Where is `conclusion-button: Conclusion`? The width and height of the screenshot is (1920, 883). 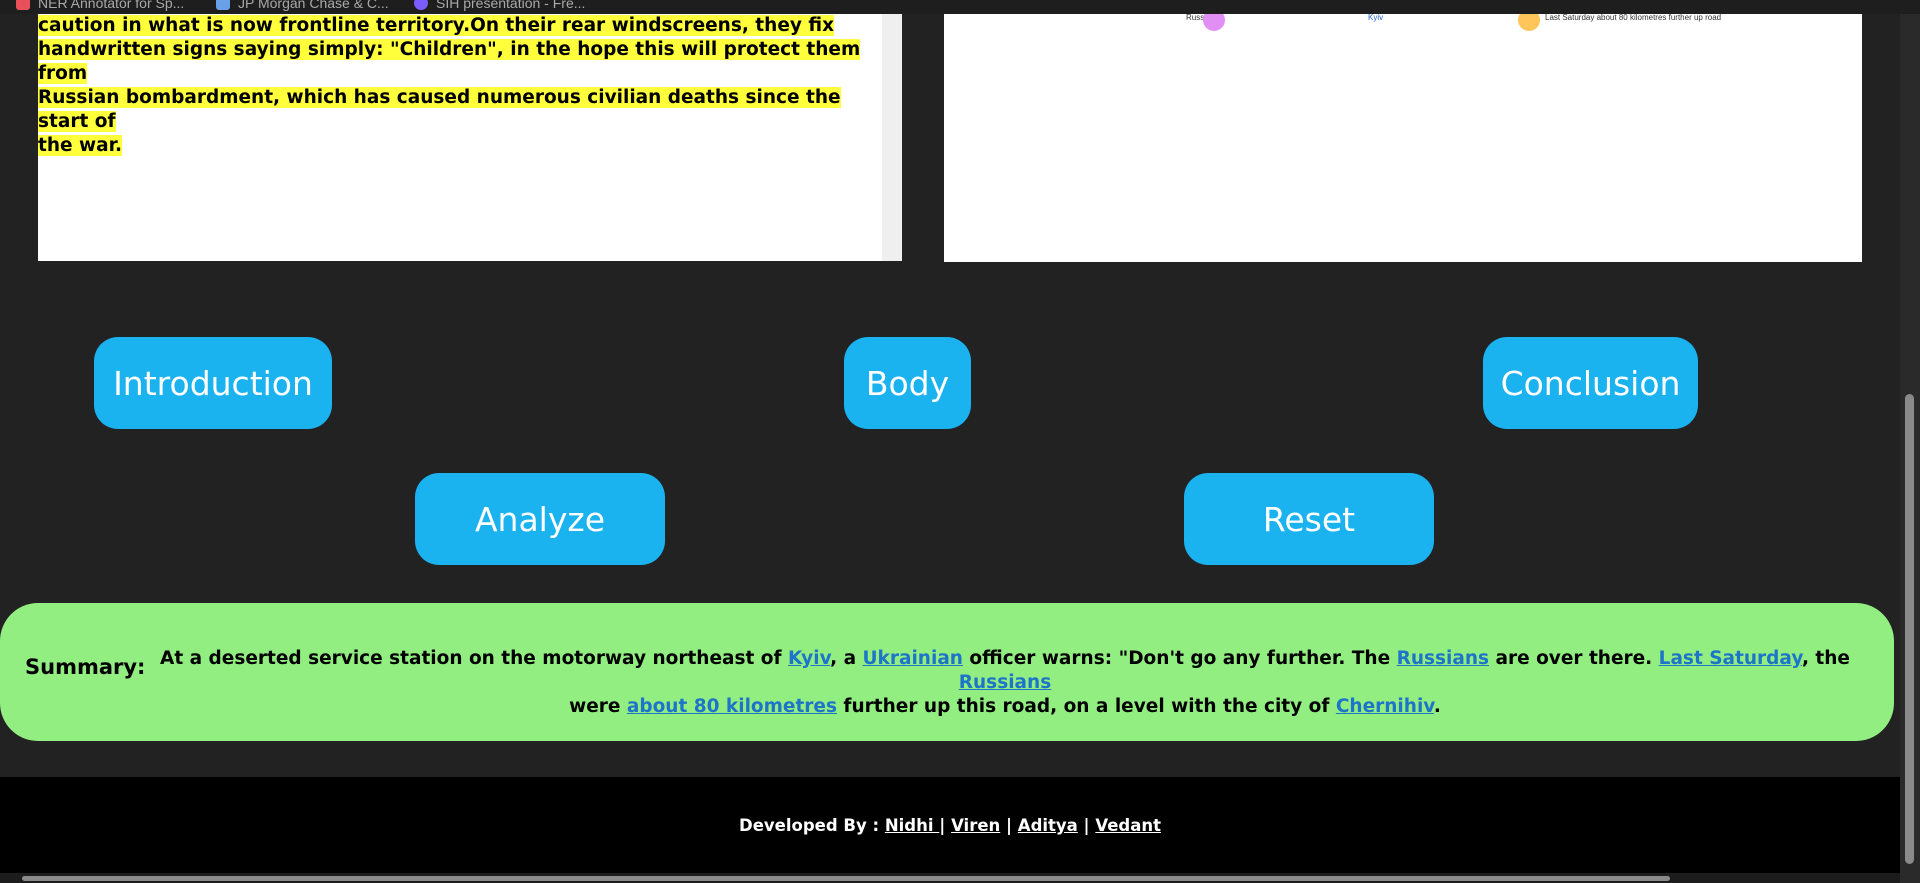 conclusion-button: Conclusion is located at coordinates (1590, 383).